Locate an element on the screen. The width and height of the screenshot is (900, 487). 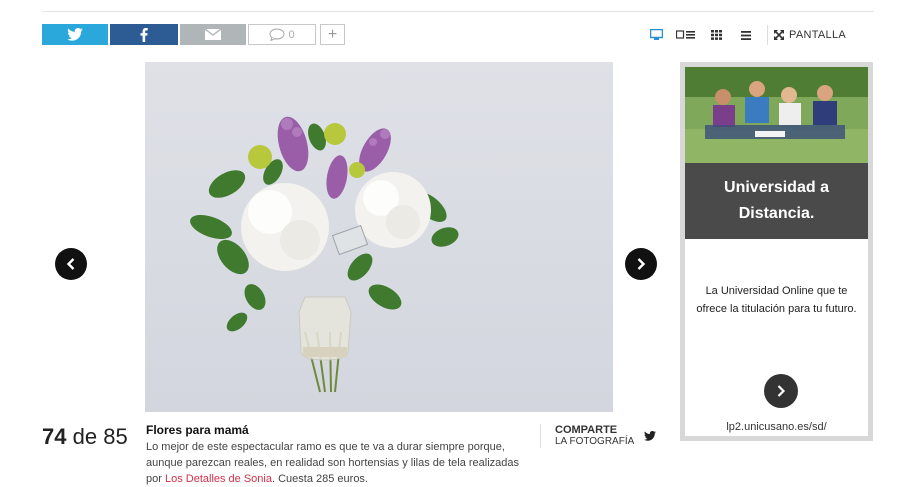
counter-separator: de is located at coordinates (85, 436).